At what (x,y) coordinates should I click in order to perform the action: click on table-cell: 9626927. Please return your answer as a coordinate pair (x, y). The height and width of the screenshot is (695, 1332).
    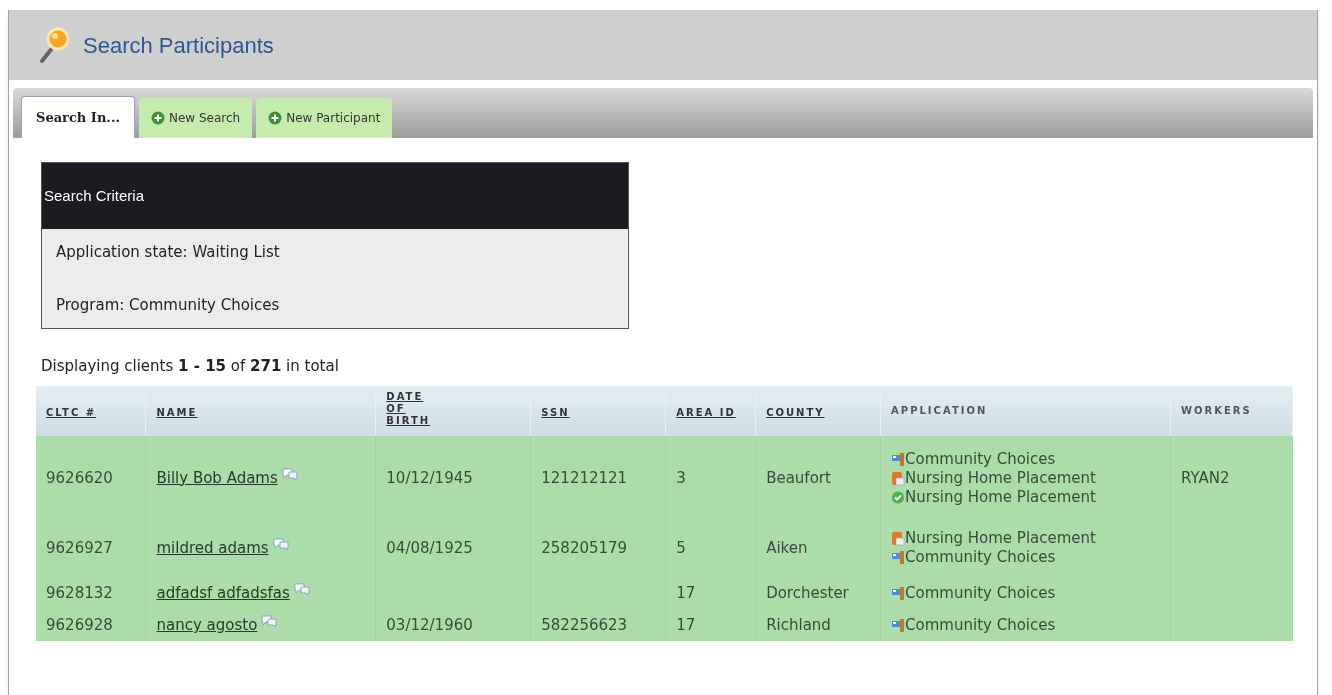
    Looking at the image, I should click on (79, 547).